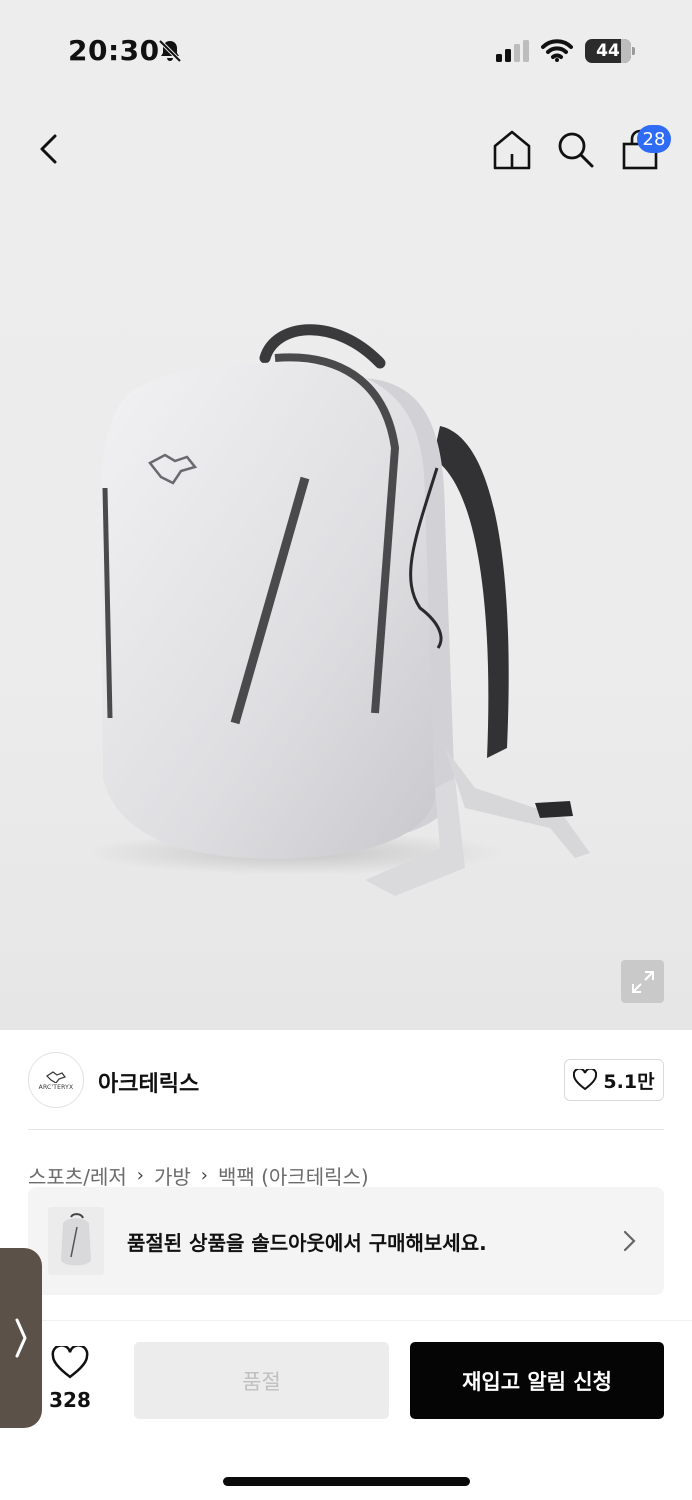  What do you see at coordinates (148, 1082) in the screenshot?
I see `brand-name: 아크테릭스` at bounding box center [148, 1082].